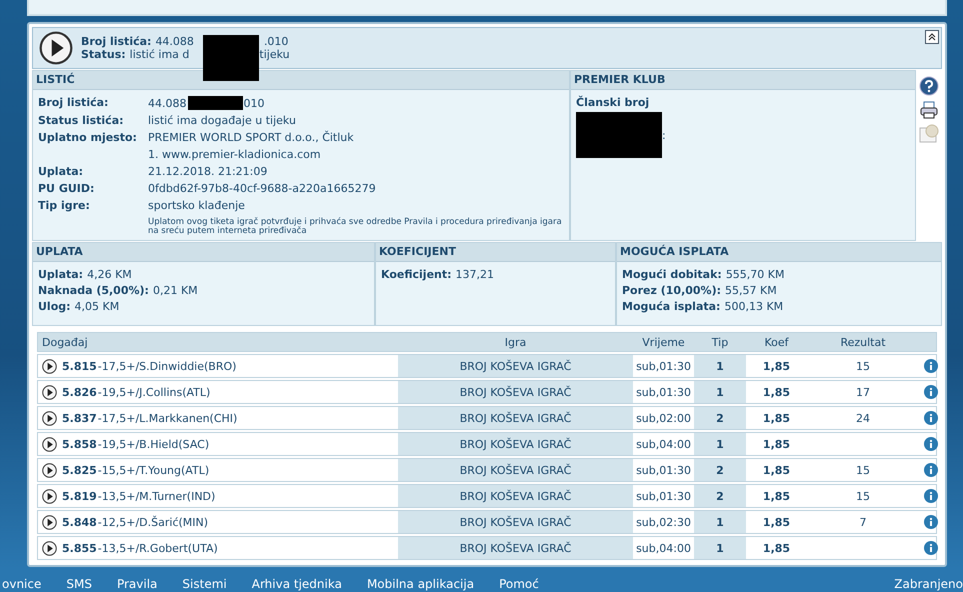 This screenshot has width=963, height=592. Describe the element at coordinates (929, 86) in the screenshot. I see `help-icon` at that location.